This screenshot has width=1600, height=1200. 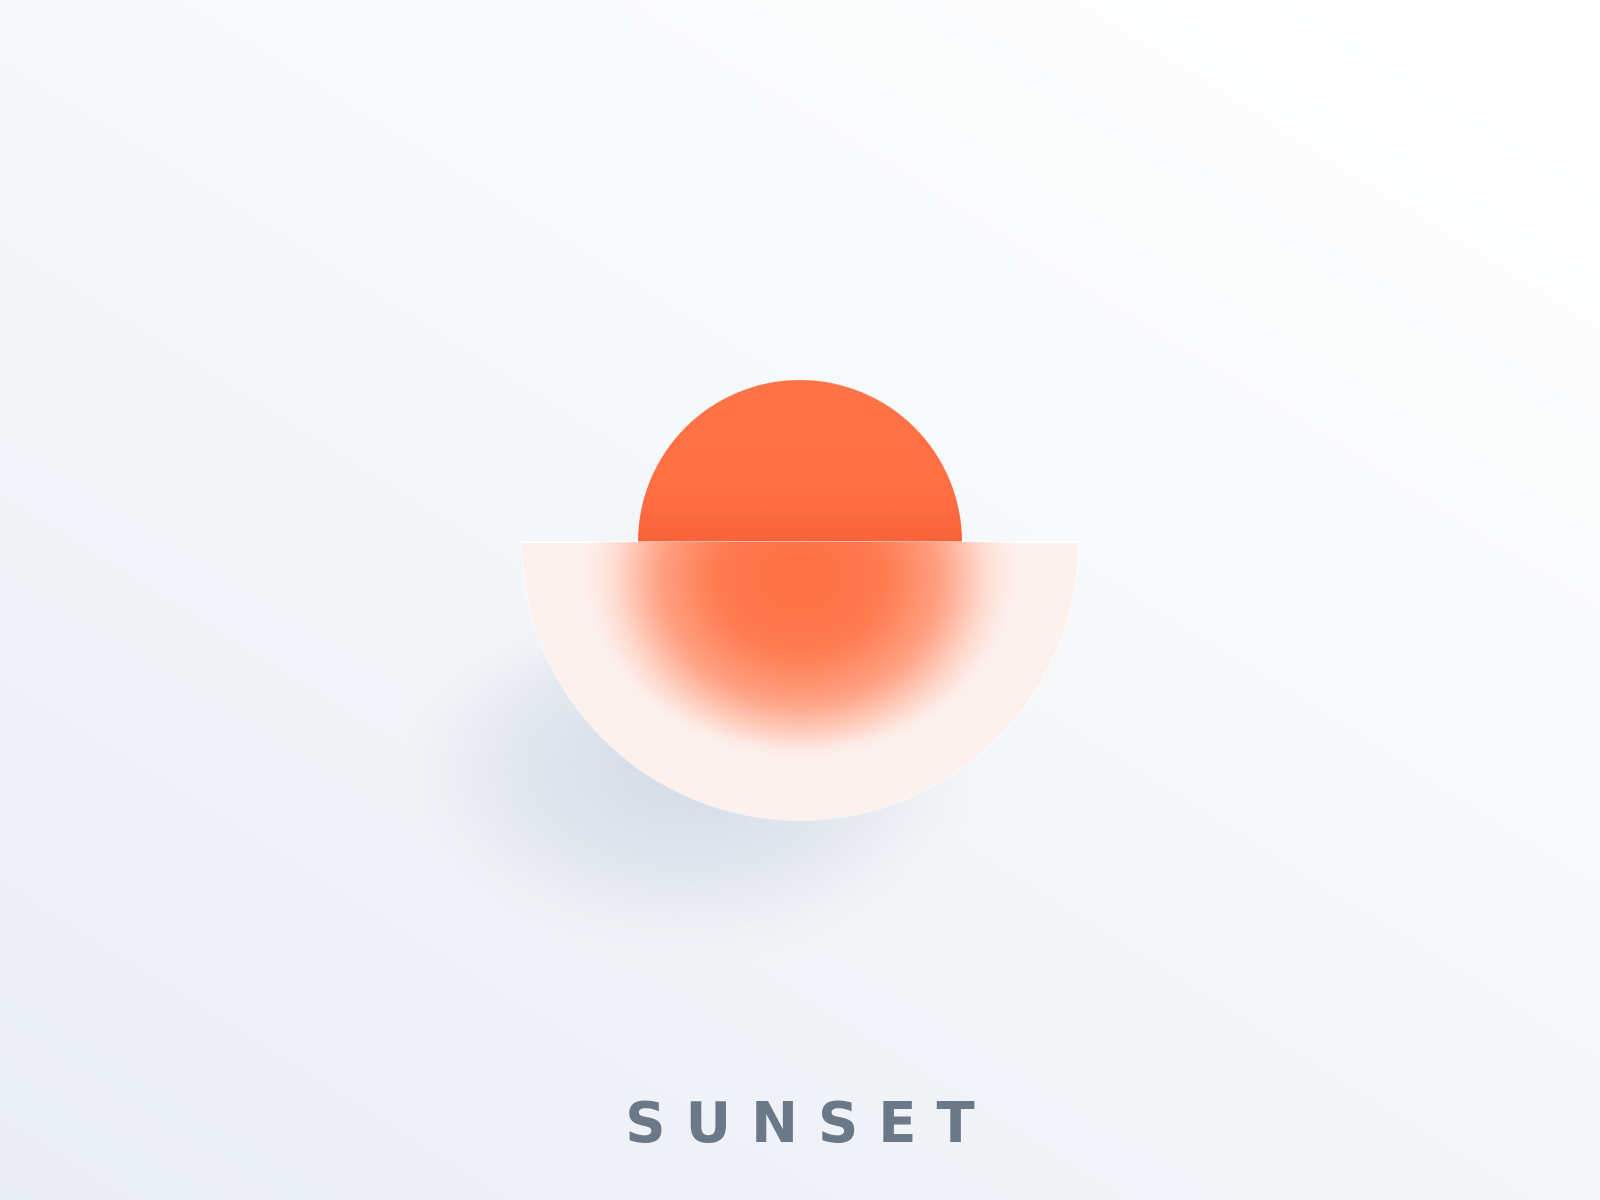 I want to click on sun-reflection-glow, so click(x=800, y=645).